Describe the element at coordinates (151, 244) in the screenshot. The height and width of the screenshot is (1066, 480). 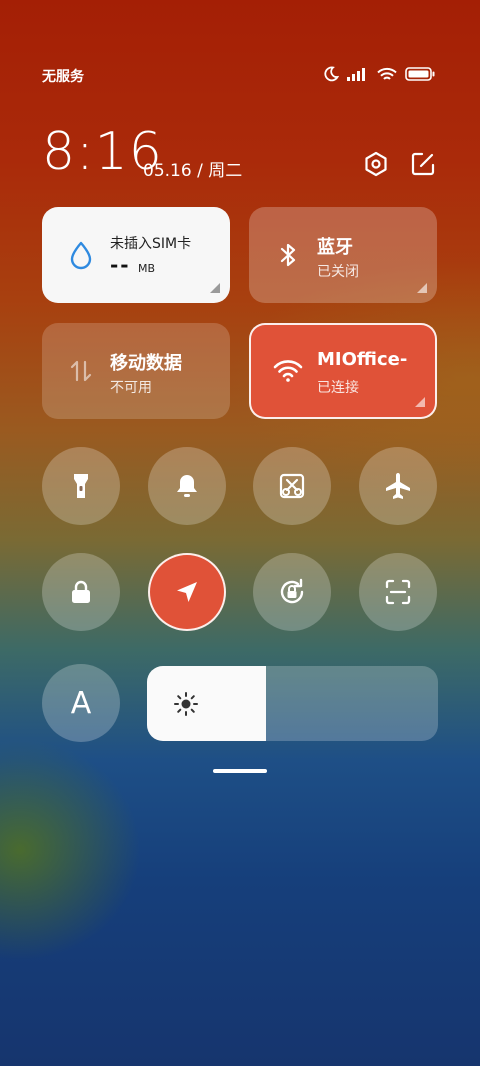
I see `sim-tile-title: 未插入SIM卡` at that location.